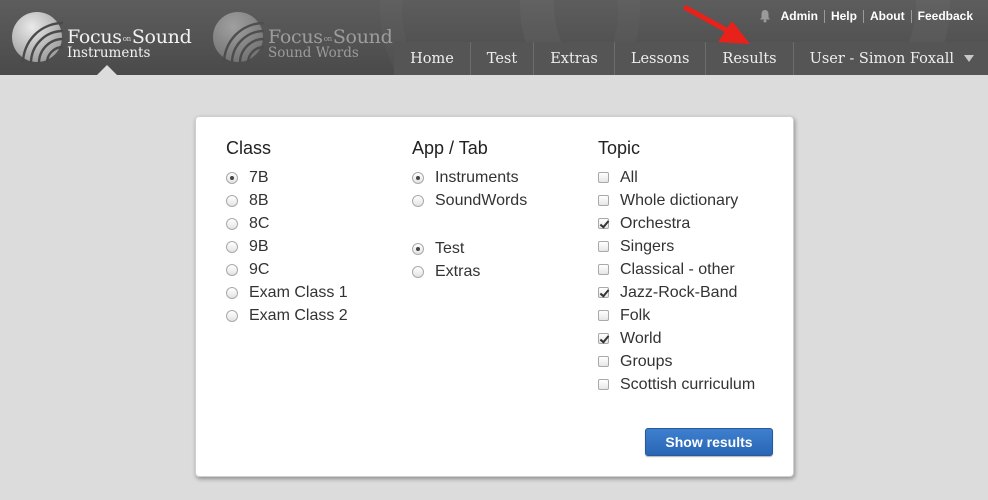 The height and width of the screenshot is (500, 988). I want to click on app-radio-group: Instruments SoundWords, so click(469, 189).